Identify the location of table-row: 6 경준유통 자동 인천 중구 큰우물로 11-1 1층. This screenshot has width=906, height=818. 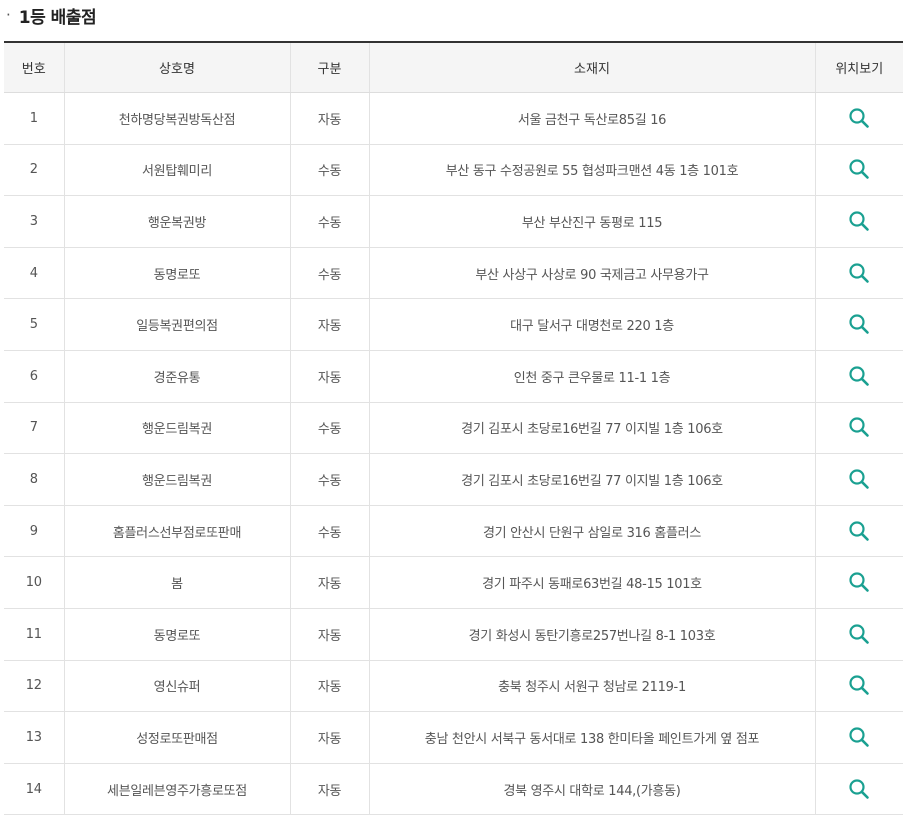
(453, 376).